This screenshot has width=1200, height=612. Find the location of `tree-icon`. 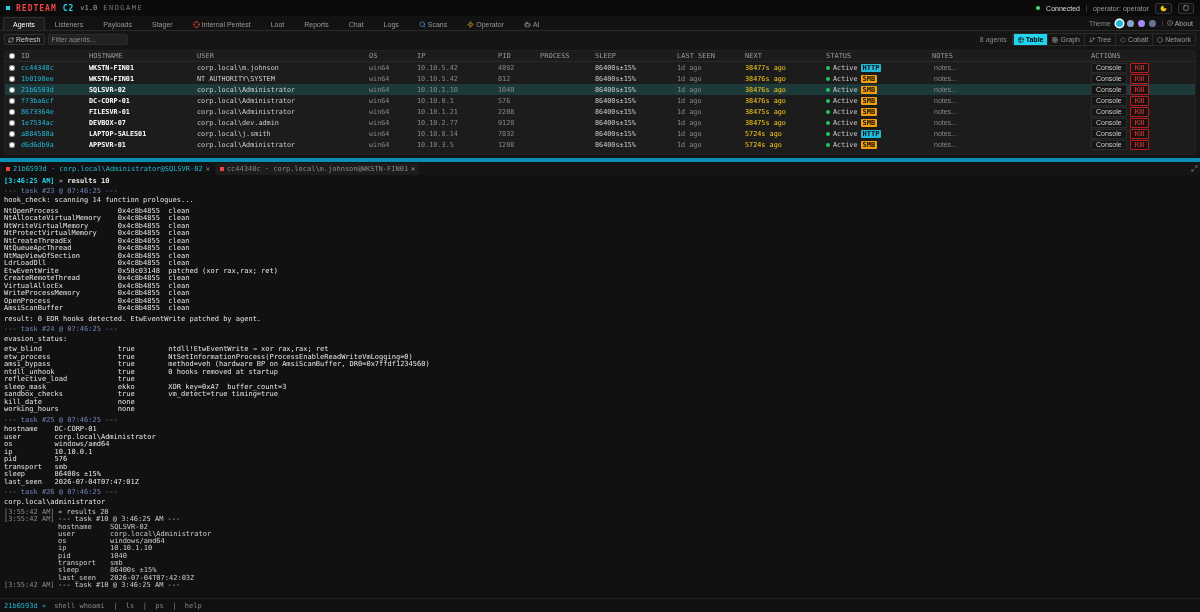

tree-icon is located at coordinates (1091, 39).